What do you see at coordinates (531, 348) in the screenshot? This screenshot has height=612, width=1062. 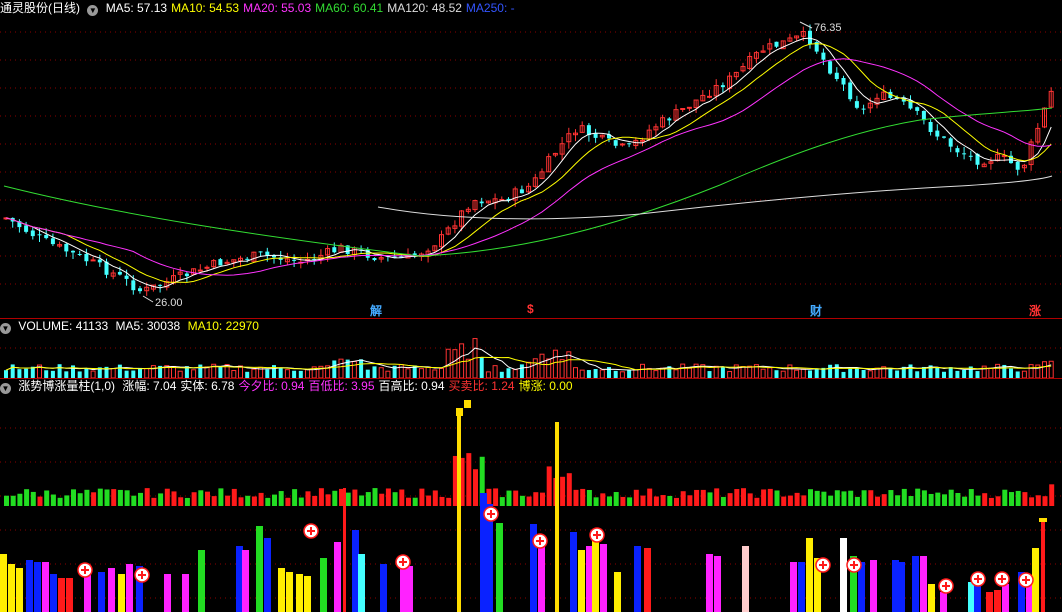 I see `volume-panel: ▼ VOLUME: 41133 MA5: 30038 MA10: 22970` at bounding box center [531, 348].